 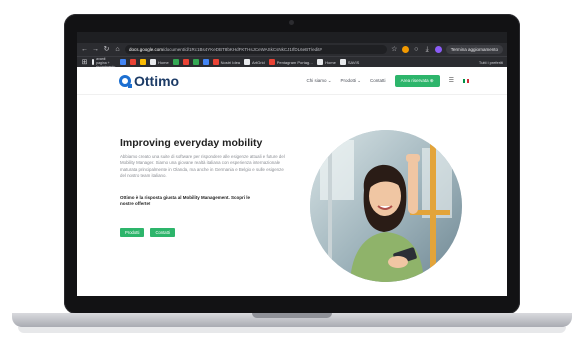 What do you see at coordinates (291, 22) in the screenshot?
I see `webcam` at bounding box center [291, 22].